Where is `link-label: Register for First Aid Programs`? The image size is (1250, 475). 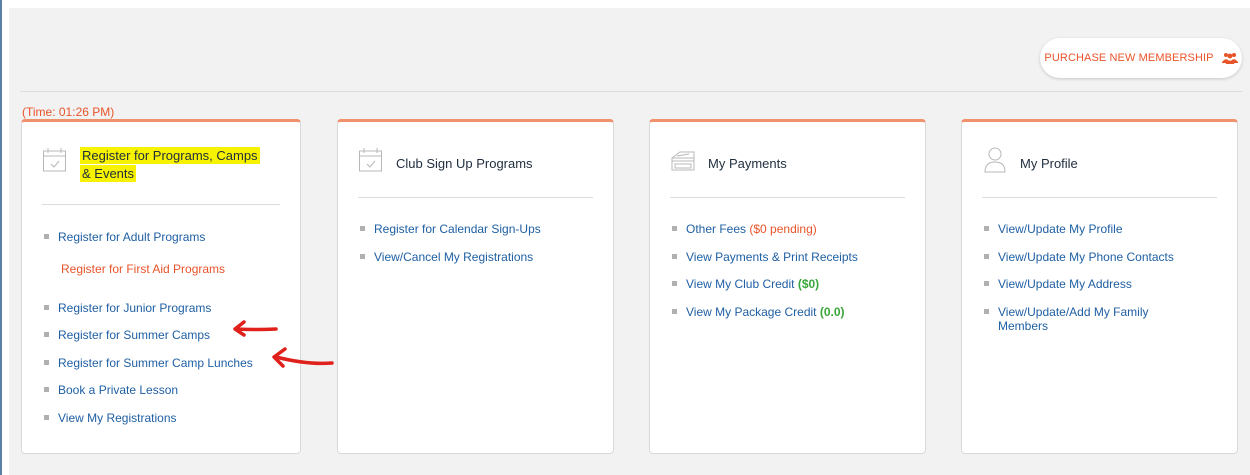 link-label: Register for First Aid Programs is located at coordinates (143, 269).